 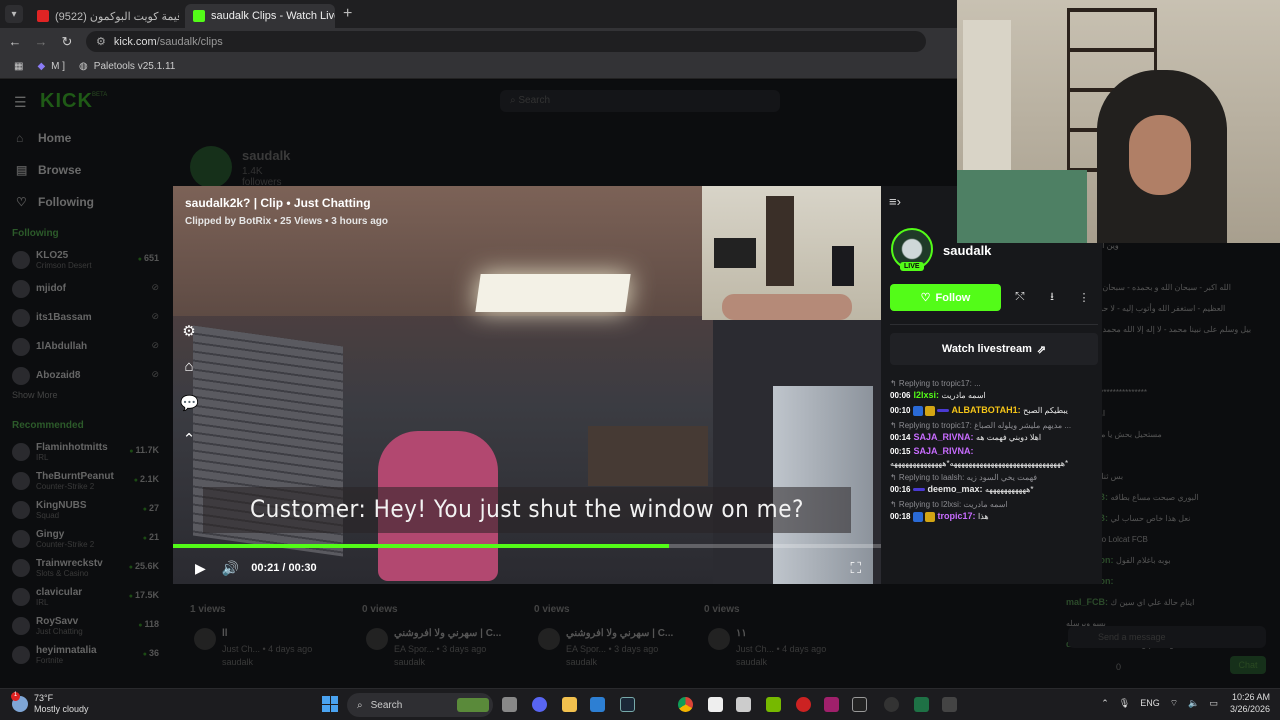 What do you see at coordinates (1020, 297) in the screenshot?
I see `share-icon: ⤲` at bounding box center [1020, 297].